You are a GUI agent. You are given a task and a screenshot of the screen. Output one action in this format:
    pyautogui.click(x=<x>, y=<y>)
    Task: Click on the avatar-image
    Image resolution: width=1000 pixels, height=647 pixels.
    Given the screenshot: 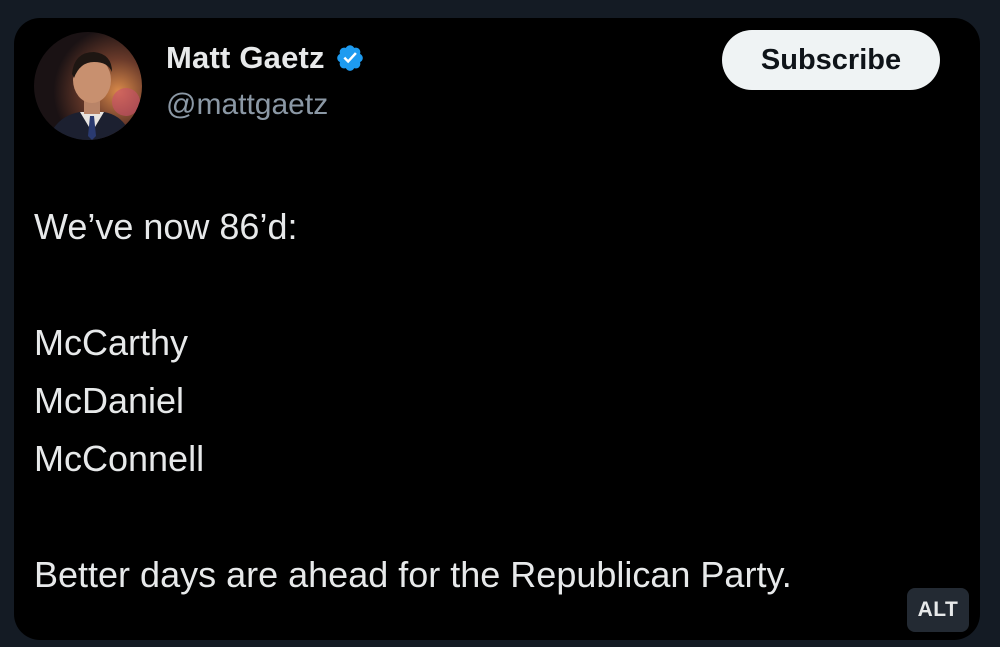 What is the action you would take?
    pyautogui.click(x=88, y=86)
    